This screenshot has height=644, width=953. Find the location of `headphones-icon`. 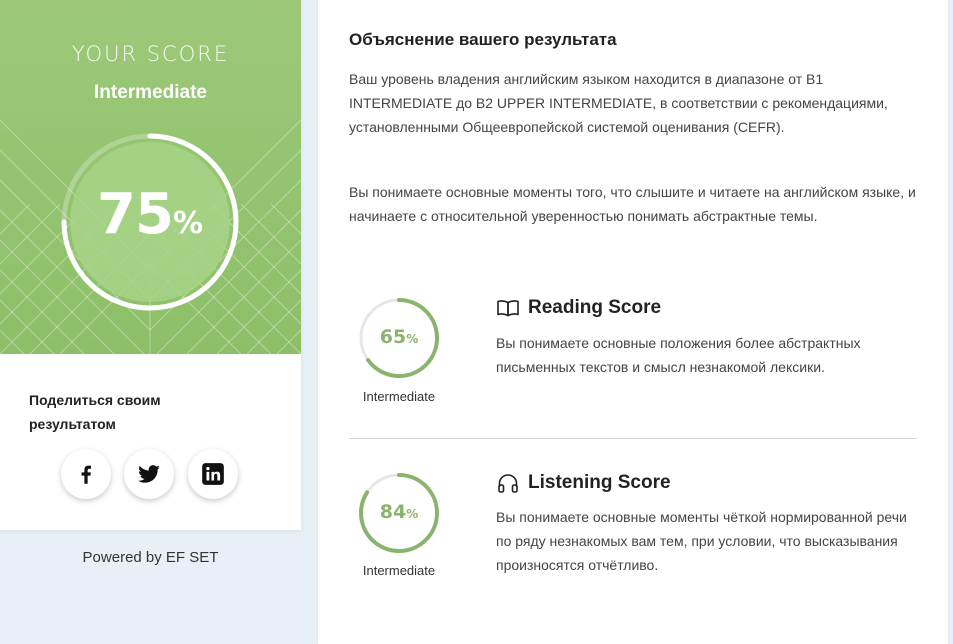

headphones-icon is located at coordinates (508, 483).